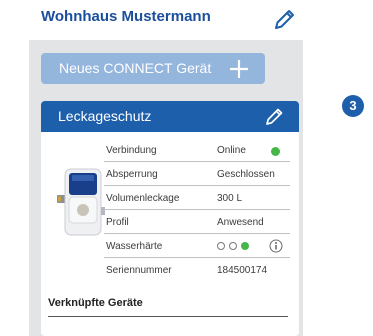 This screenshot has height=336, width=373. Describe the element at coordinates (239, 69) in the screenshot. I see `plus-icon` at that location.